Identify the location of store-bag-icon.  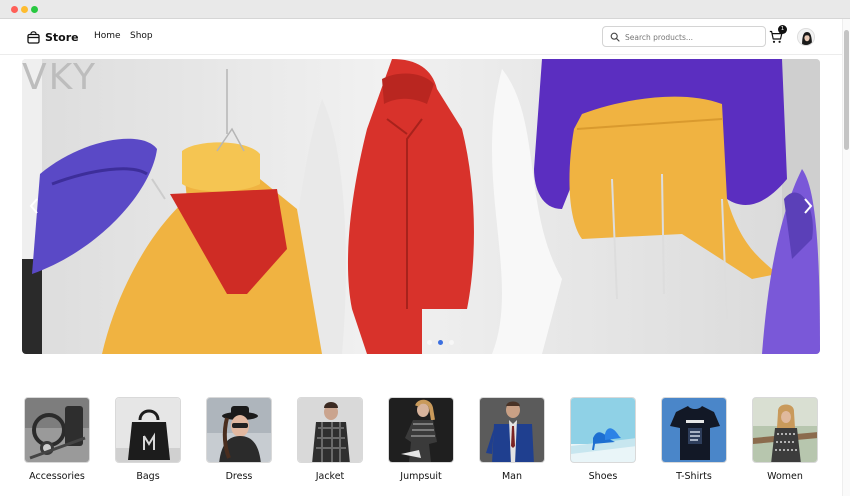
(33, 37).